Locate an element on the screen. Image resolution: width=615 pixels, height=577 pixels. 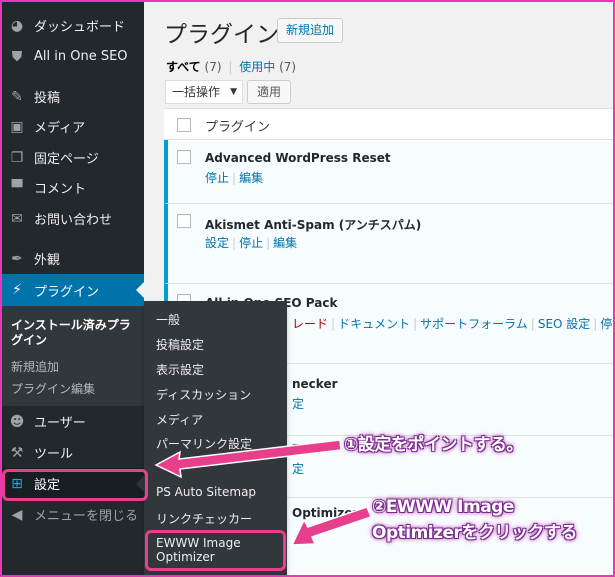
arrow-to-ewww is located at coordinates (331, 526).